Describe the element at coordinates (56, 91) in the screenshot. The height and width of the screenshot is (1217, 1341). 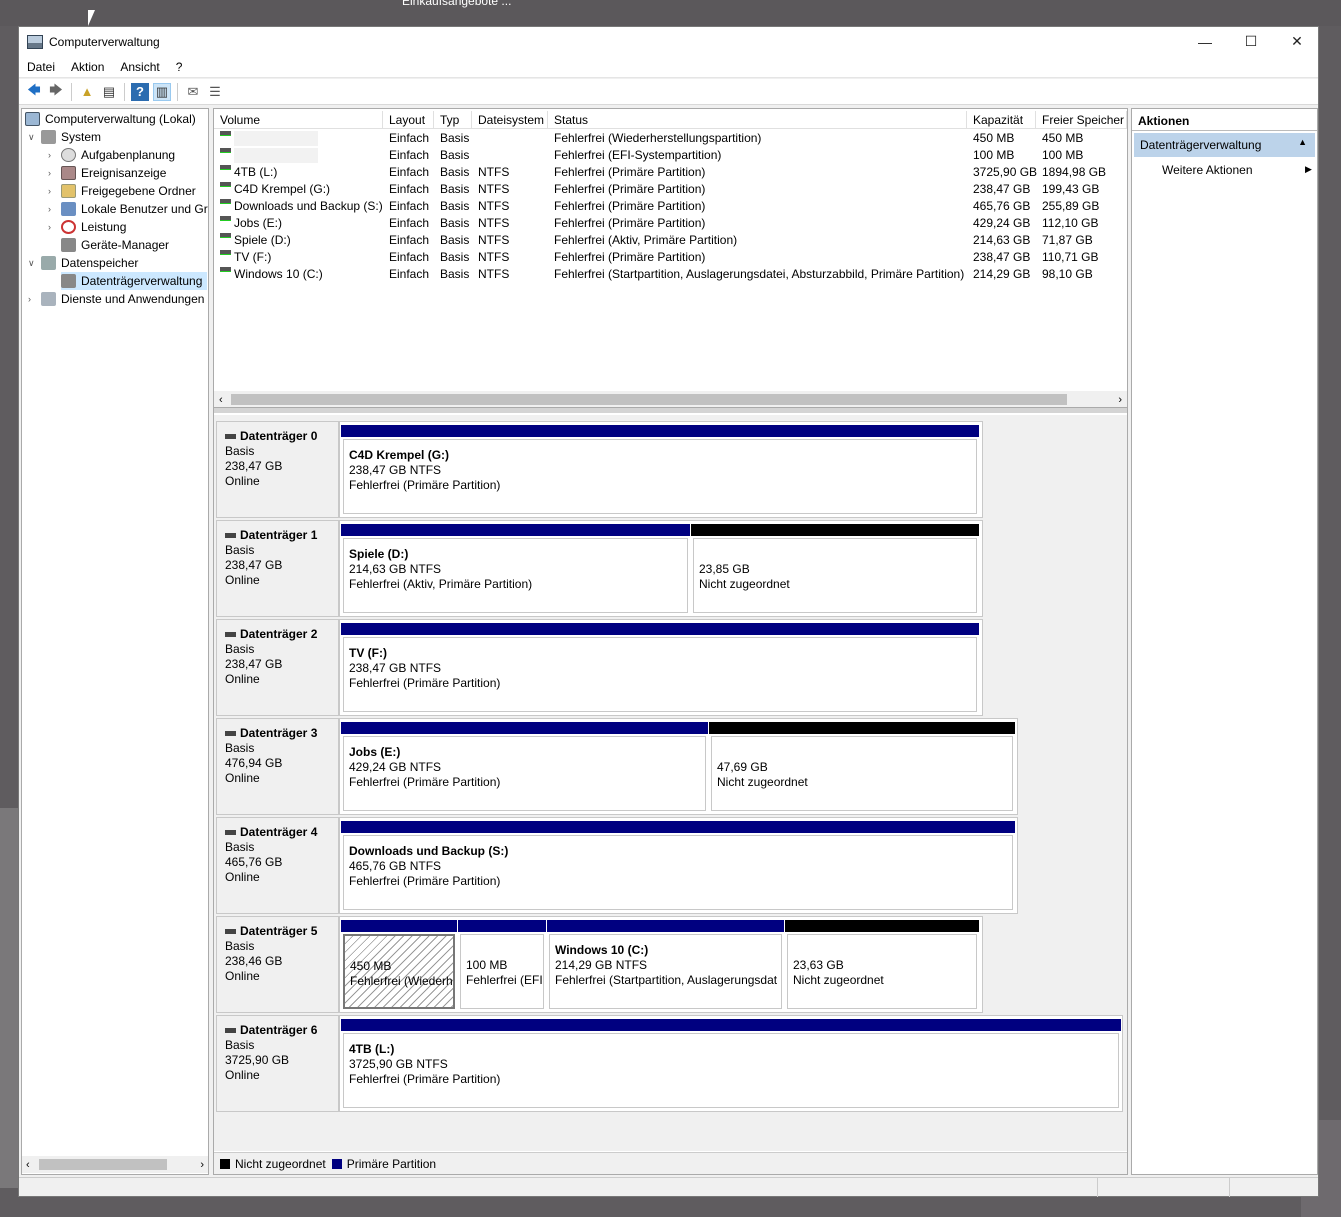
I see `forward-arrow-icon: 🡆` at that location.